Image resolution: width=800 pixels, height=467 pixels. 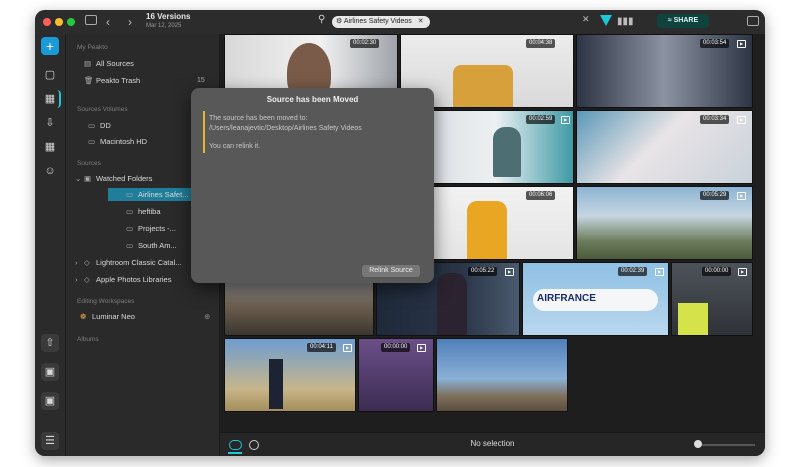 What do you see at coordinates (50, 245) in the screenshot?
I see `tool-strip: + ▢ ▦ ⇩ ▦ ☺ ⇧ ▣ ▣ ☰` at bounding box center [50, 245].